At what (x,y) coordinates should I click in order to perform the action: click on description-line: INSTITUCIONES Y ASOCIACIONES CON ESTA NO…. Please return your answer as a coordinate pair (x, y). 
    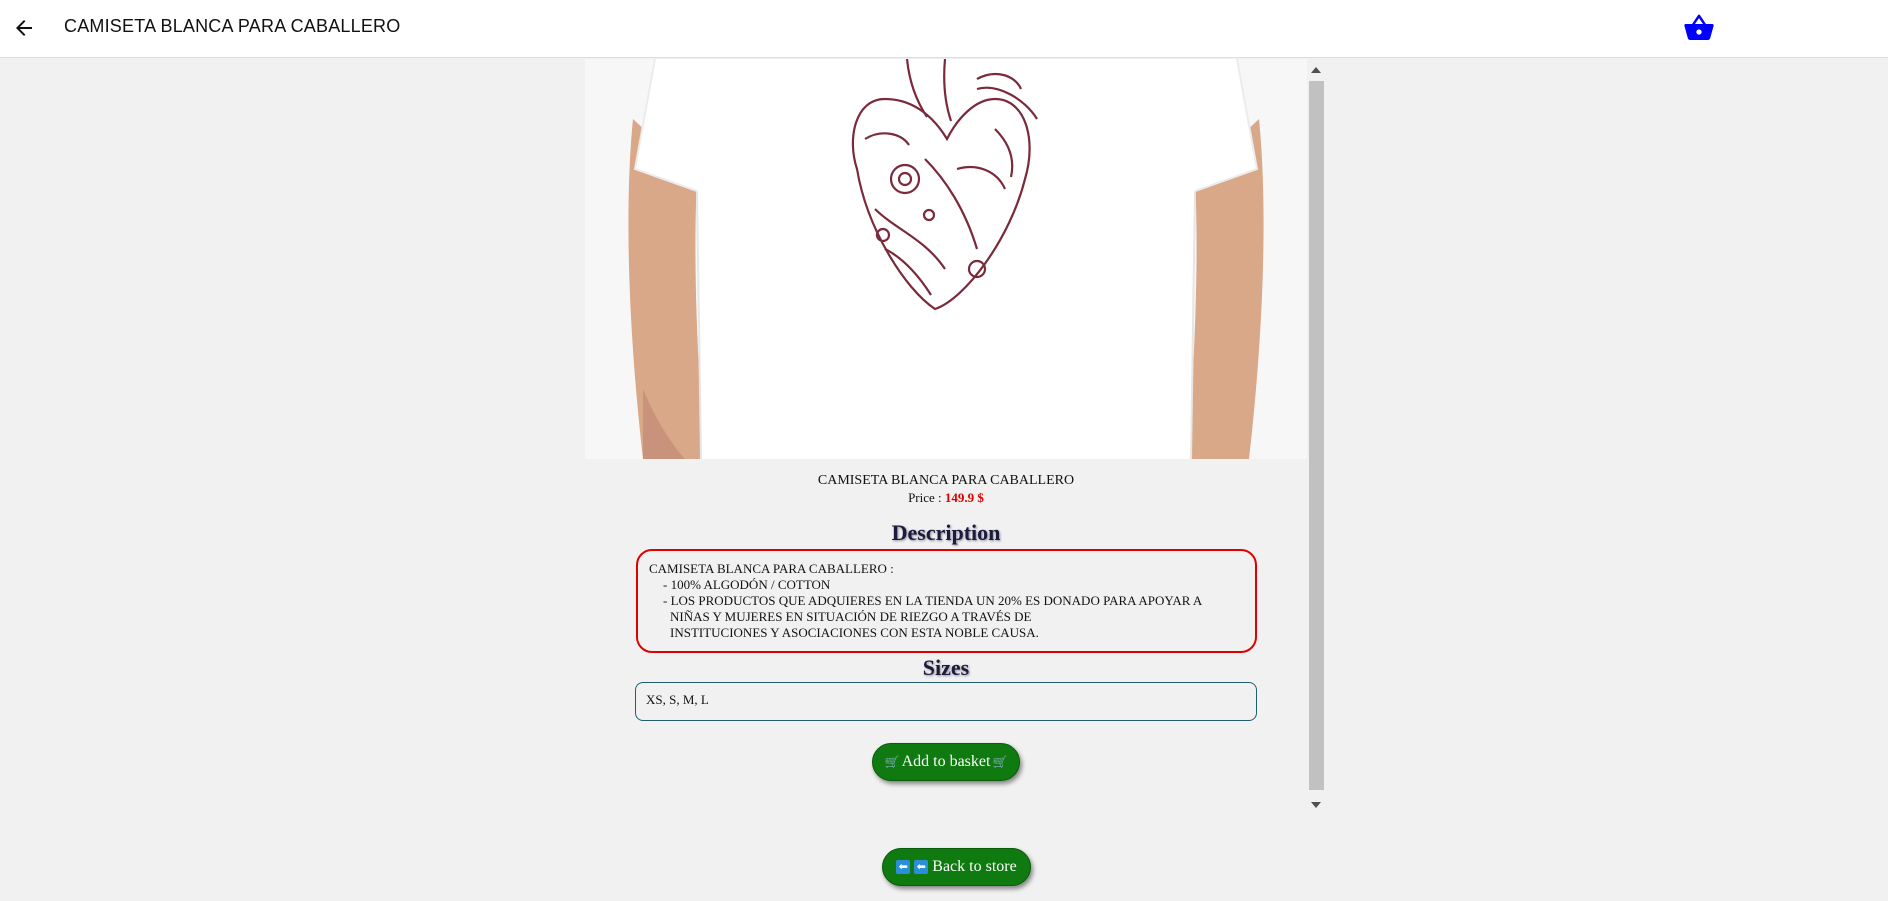
    Looking at the image, I should click on (854, 632).